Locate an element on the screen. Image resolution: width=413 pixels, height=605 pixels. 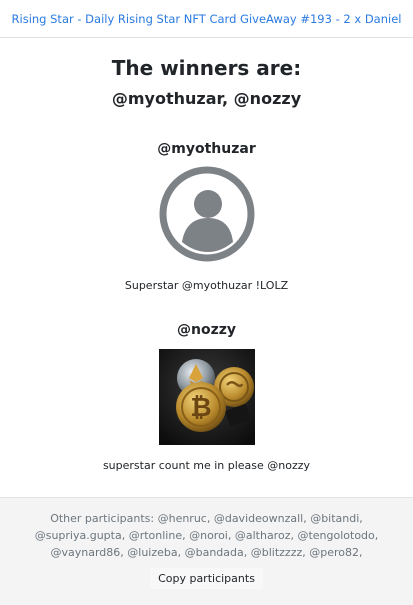
winner-comment: superstar count me in please @nozzy is located at coordinates (206, 465).